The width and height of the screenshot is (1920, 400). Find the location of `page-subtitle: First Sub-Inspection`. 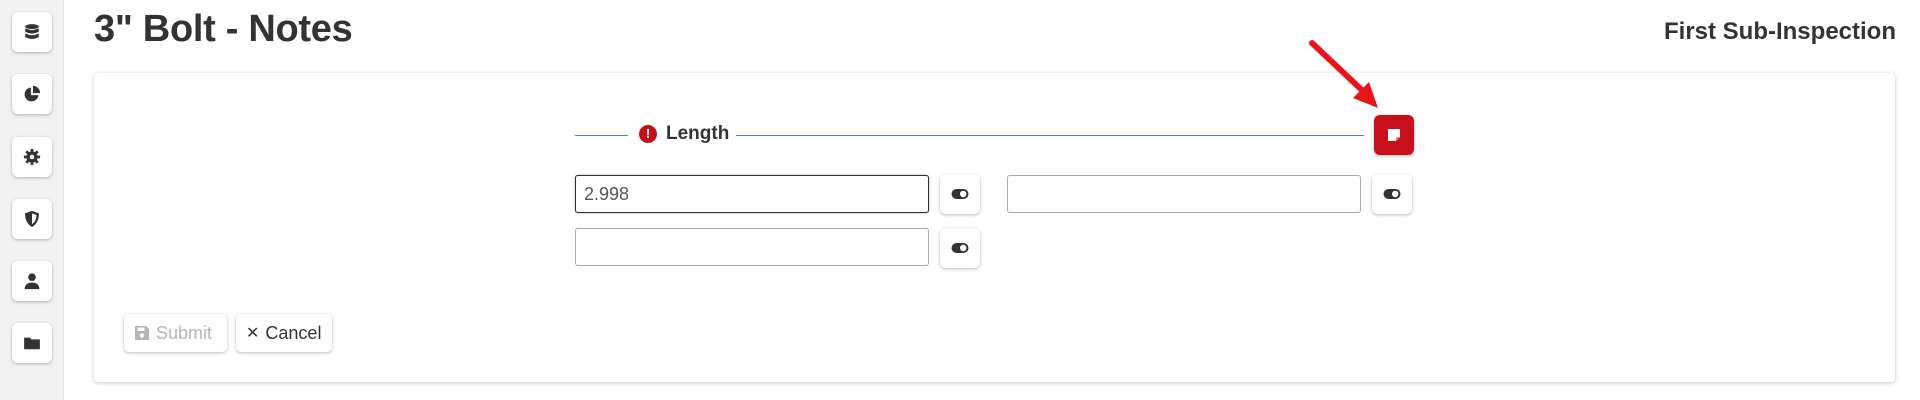

page-subtitle: First Sub-Inspection is located at coordinates (1779, 31).